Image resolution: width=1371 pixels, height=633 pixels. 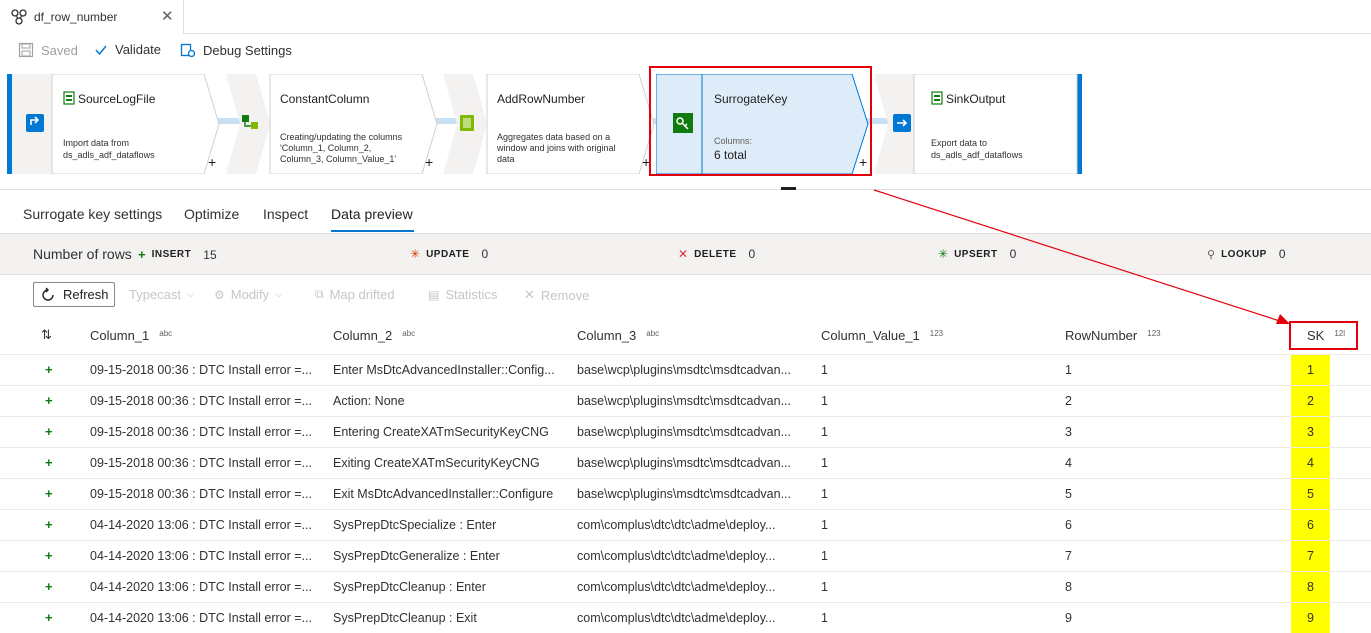 What do you see at coordinates (372, 214) in the screenshot?
I see `tab-data-preview: Data preview` at bounding box center [372, 214].